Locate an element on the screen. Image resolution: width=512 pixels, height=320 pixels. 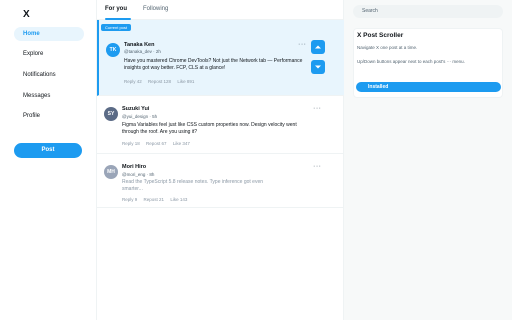
feed-tabs: For you Following is located at coordinates (221, 10).